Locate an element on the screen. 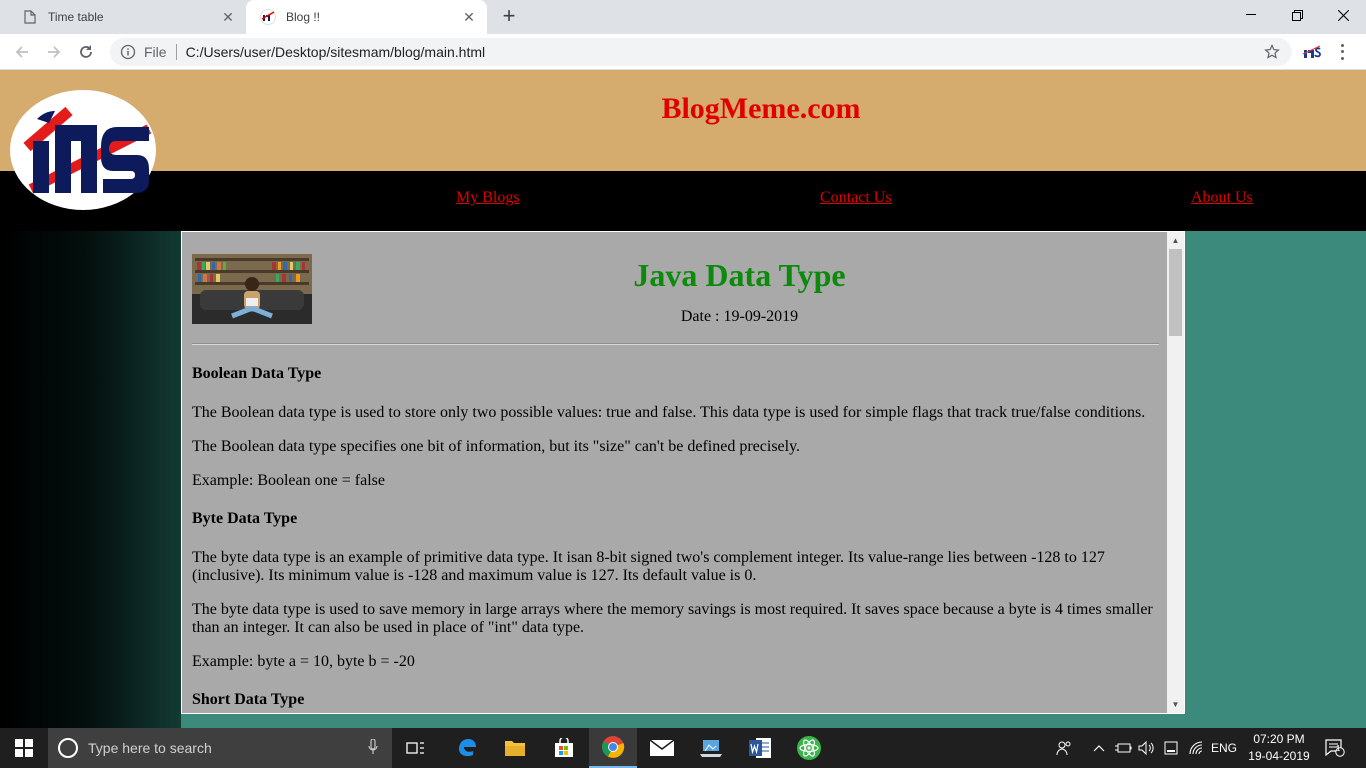 Image resolution: width=1366 pixels, height=768 pixels. site-nav: My Blogs Contact Us About Us is located at coordinates (683, 201).